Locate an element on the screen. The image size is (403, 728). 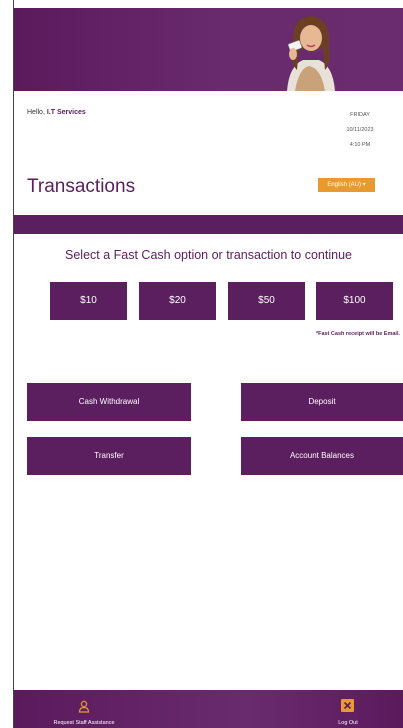
woman-with-card-image is located at coordinates (311, 53).